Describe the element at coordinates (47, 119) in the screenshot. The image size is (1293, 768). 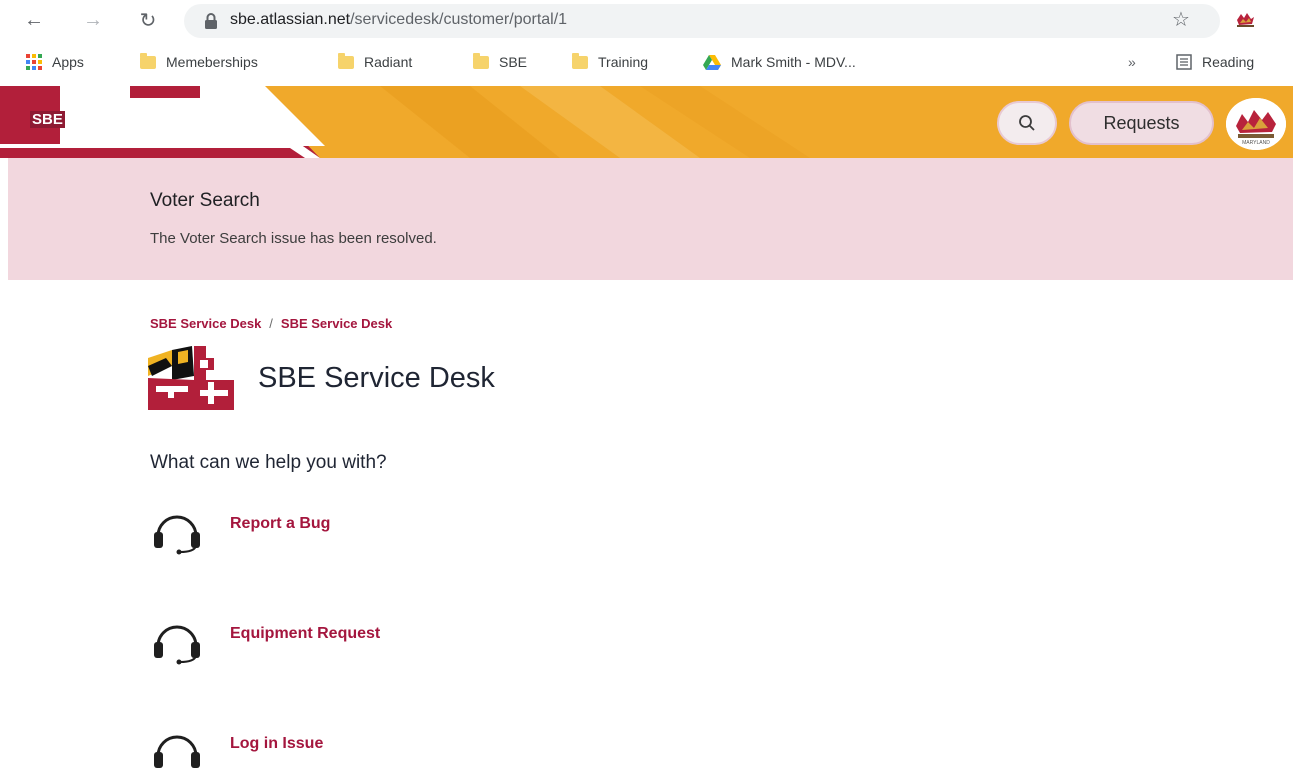
I see `portal-logo-sbe: SBE` at that location.